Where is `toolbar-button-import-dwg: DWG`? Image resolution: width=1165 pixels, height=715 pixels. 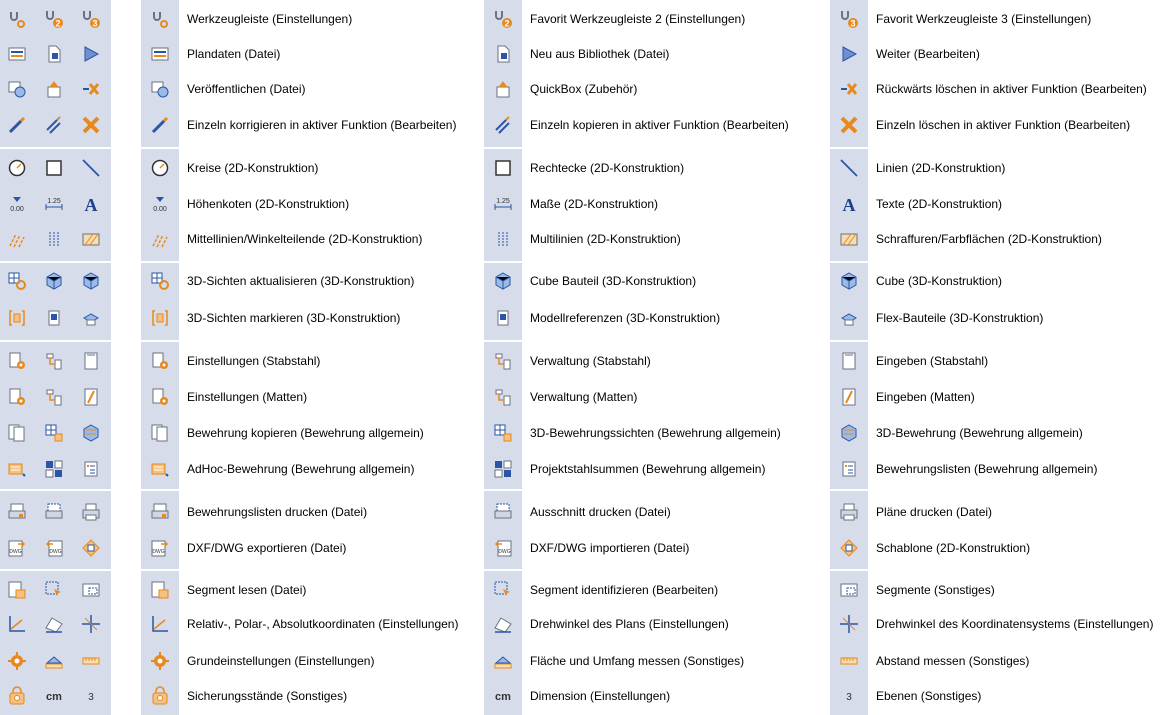
toolbar-button-import-dwg: DWG is located at coordinates (54, 548).